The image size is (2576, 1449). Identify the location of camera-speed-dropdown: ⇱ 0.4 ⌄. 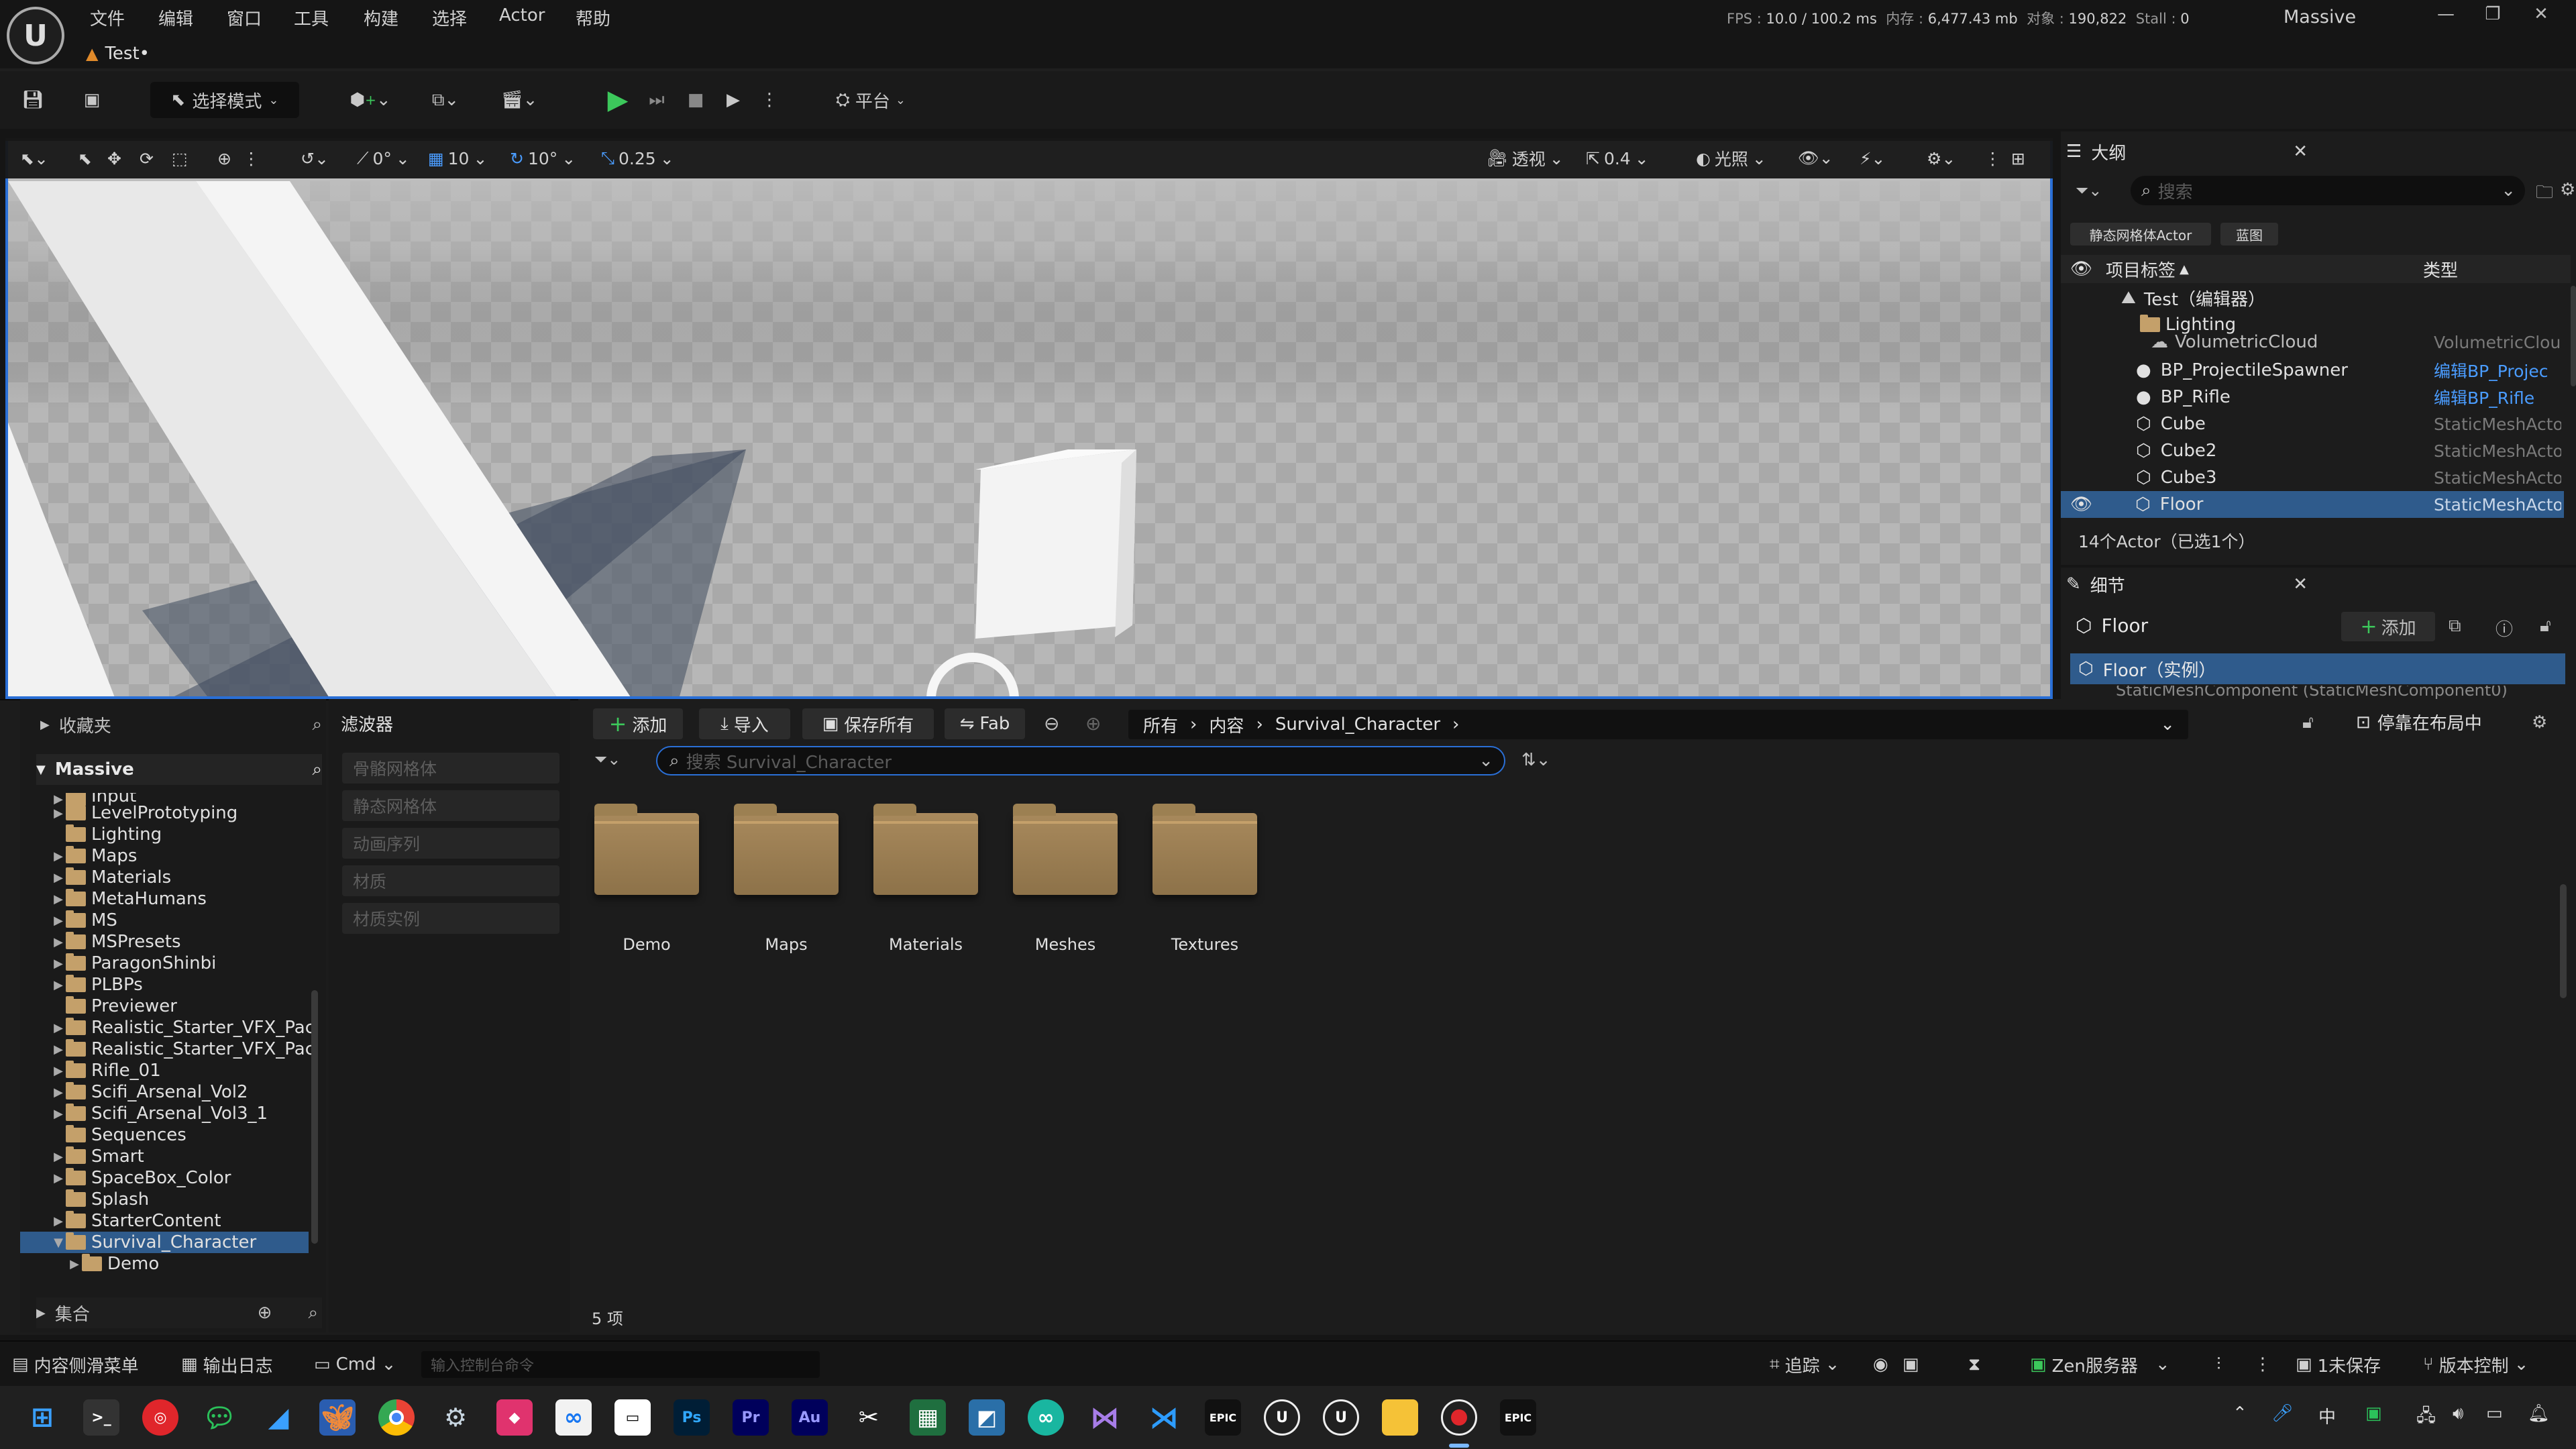
(1617, 158).